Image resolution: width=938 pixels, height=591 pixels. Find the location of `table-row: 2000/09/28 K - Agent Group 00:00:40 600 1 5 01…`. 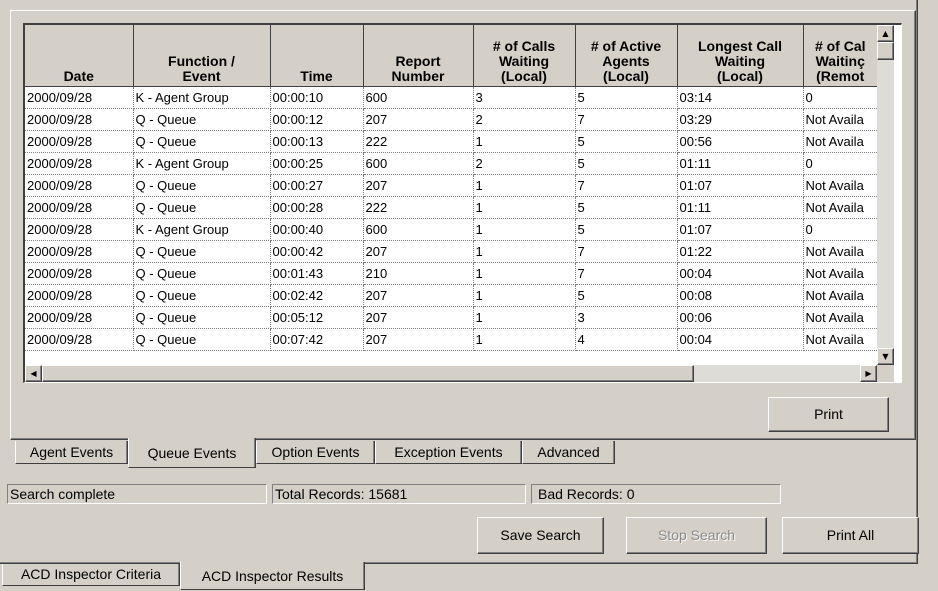

table-row: 2000/09/28 K - Agent Group 00:00:40 600 1 5 01… is located at coordinates (451, 229).